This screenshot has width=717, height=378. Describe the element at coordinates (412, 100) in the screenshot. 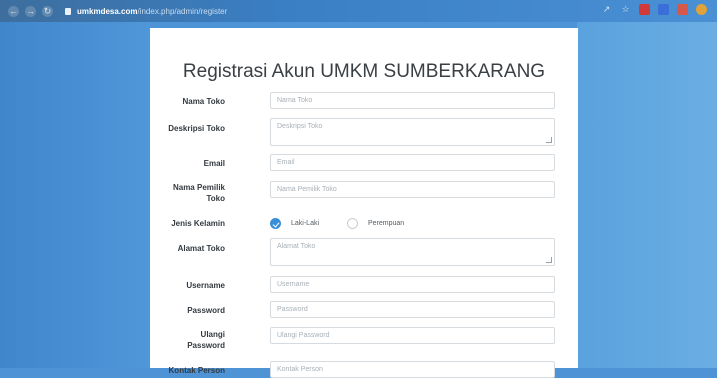

I see `nama-toko-input: Nama Toko` at that location.